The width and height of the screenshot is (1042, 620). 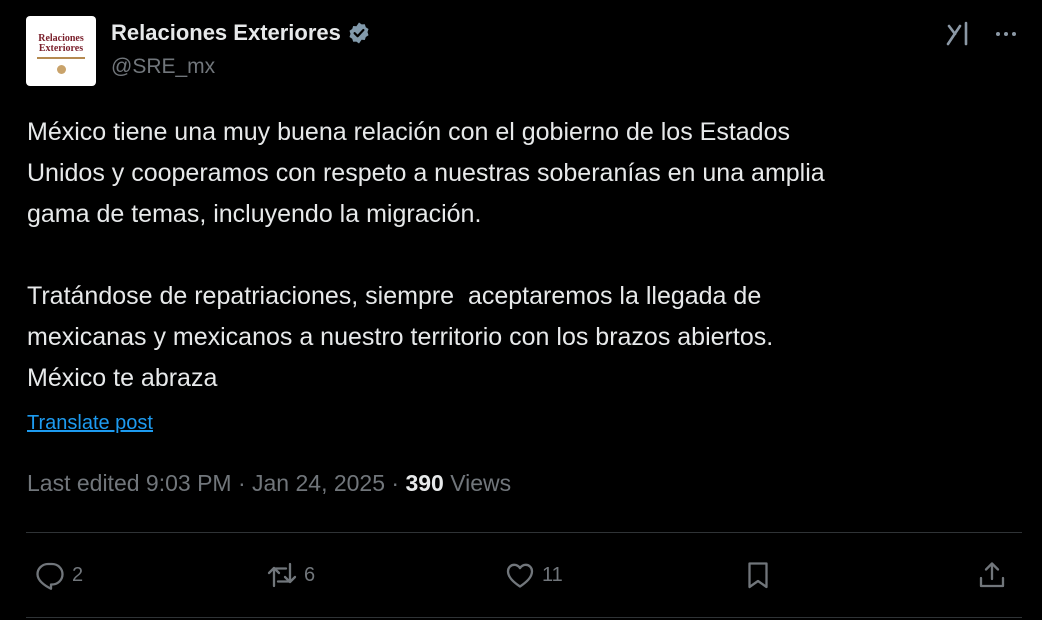 I want to click on reply-button: 2, so click(x=58, y=575).